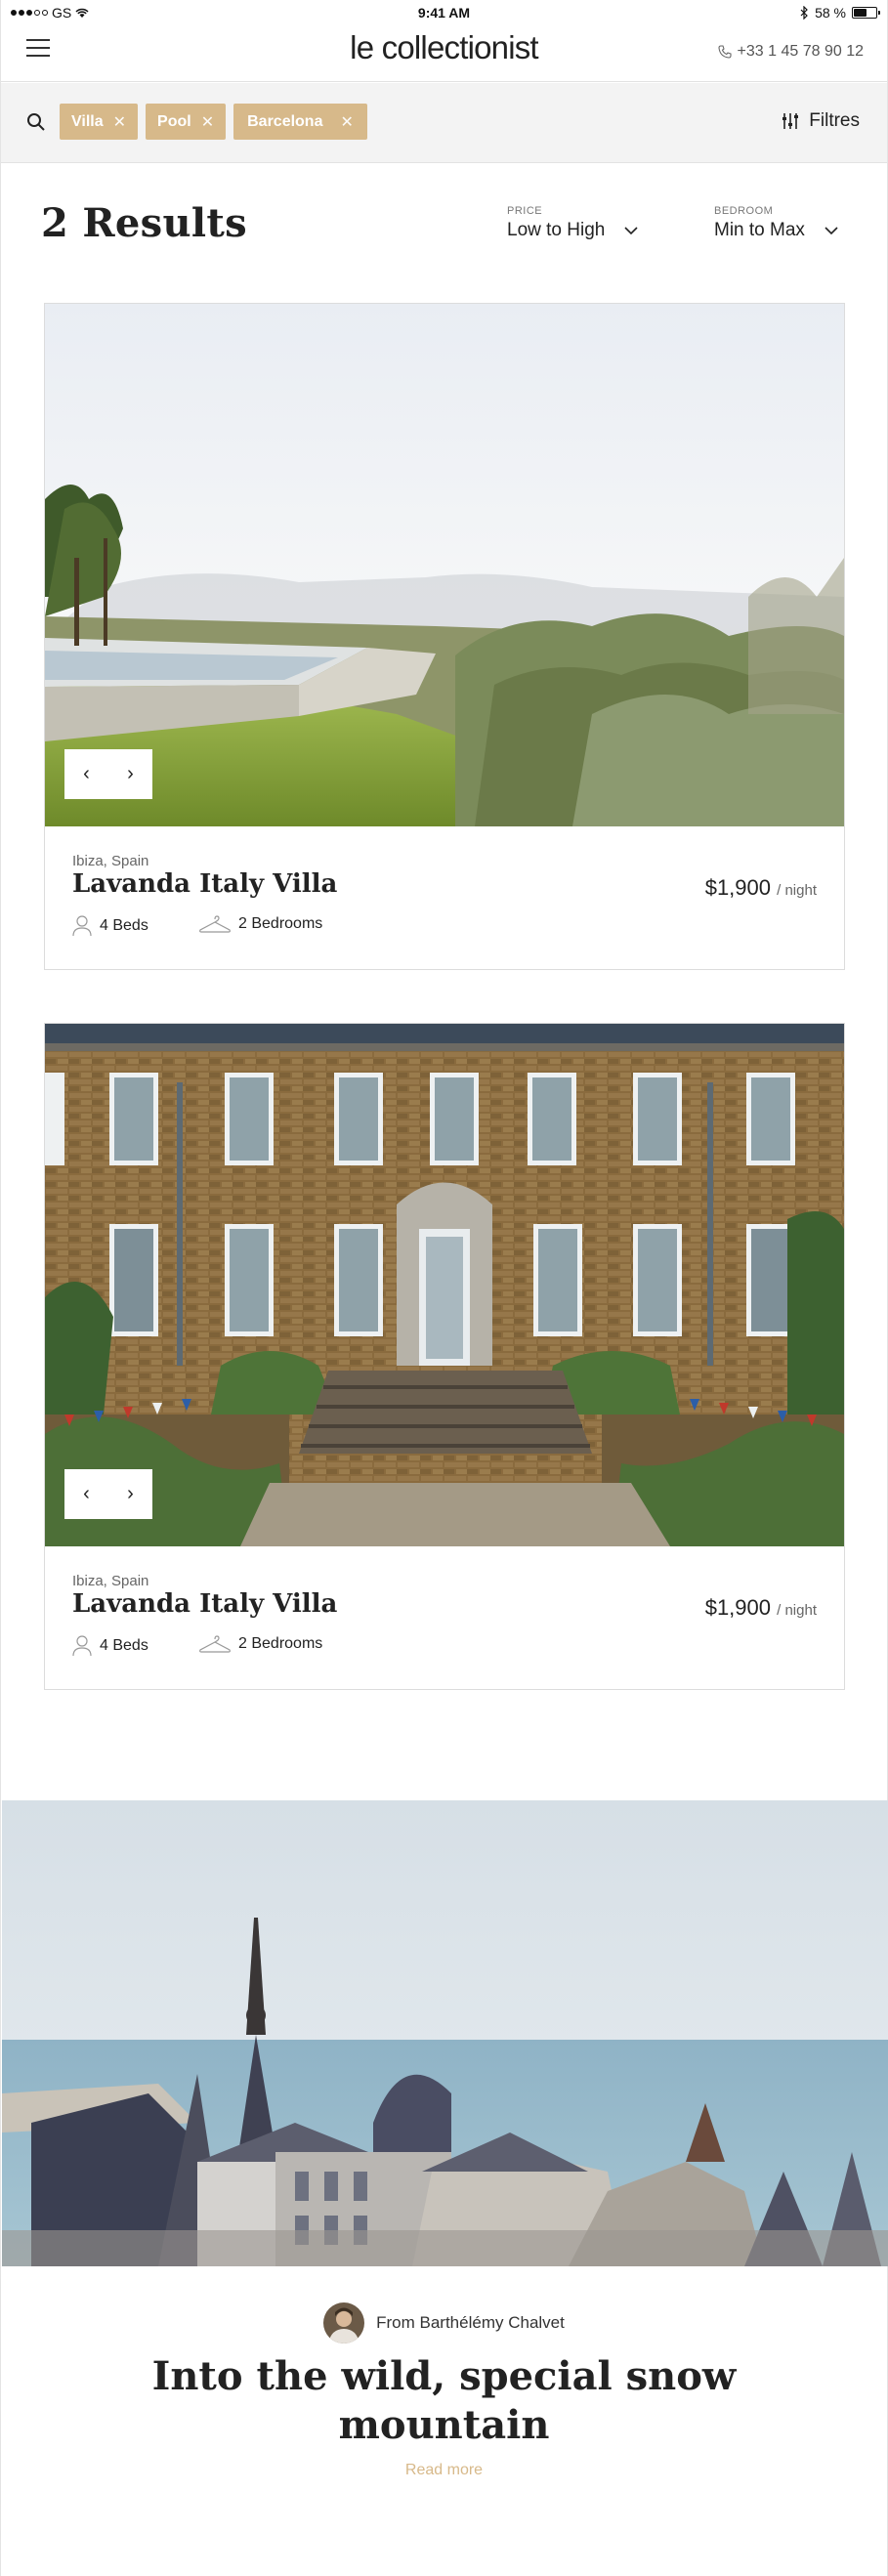  I want to click on phone-icon, so click(724, 52).